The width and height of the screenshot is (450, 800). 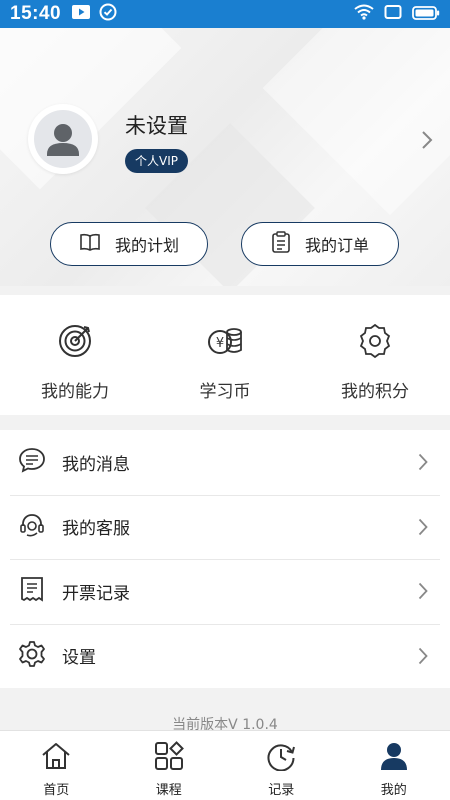 What do you see at coordinates (56, 758) in the screenshot?
I see `home-icon` at bounding box center [56, 758].